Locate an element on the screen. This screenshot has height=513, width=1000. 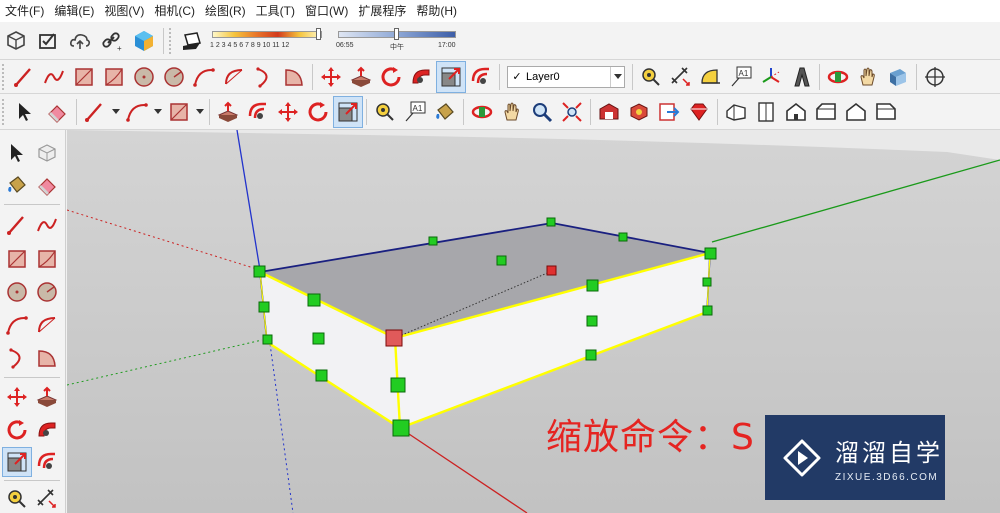
shape-dropdown-arrow is located at coordinates (200, 112).